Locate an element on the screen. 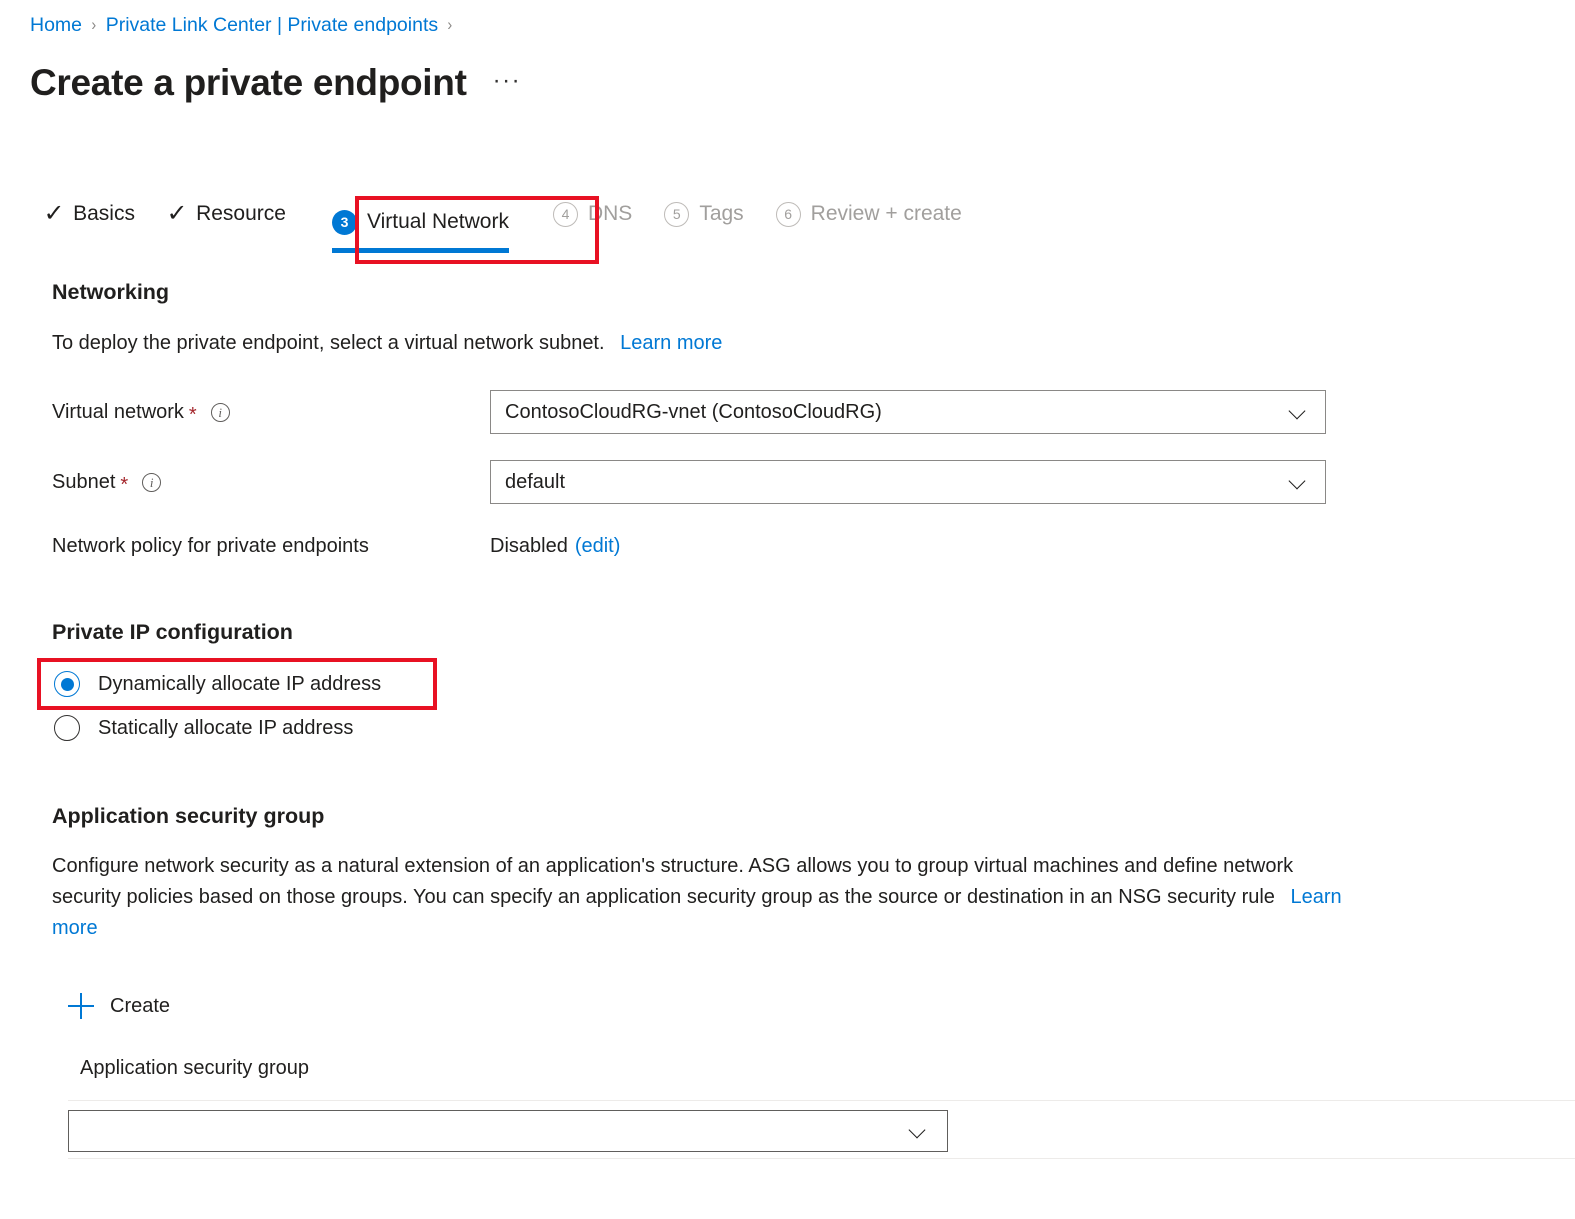  radio-label: Statically allocate IP address is located at coordinates (226, 727).